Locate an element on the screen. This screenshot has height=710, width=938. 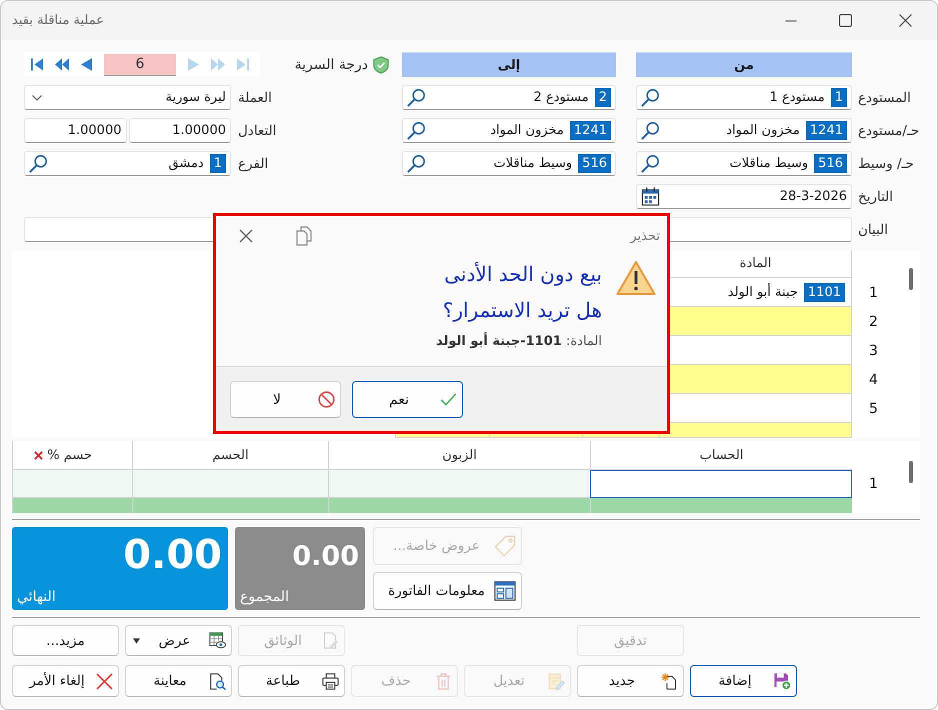
currency-dropdown: ليرة سورية is located at coordinates (127, 97).